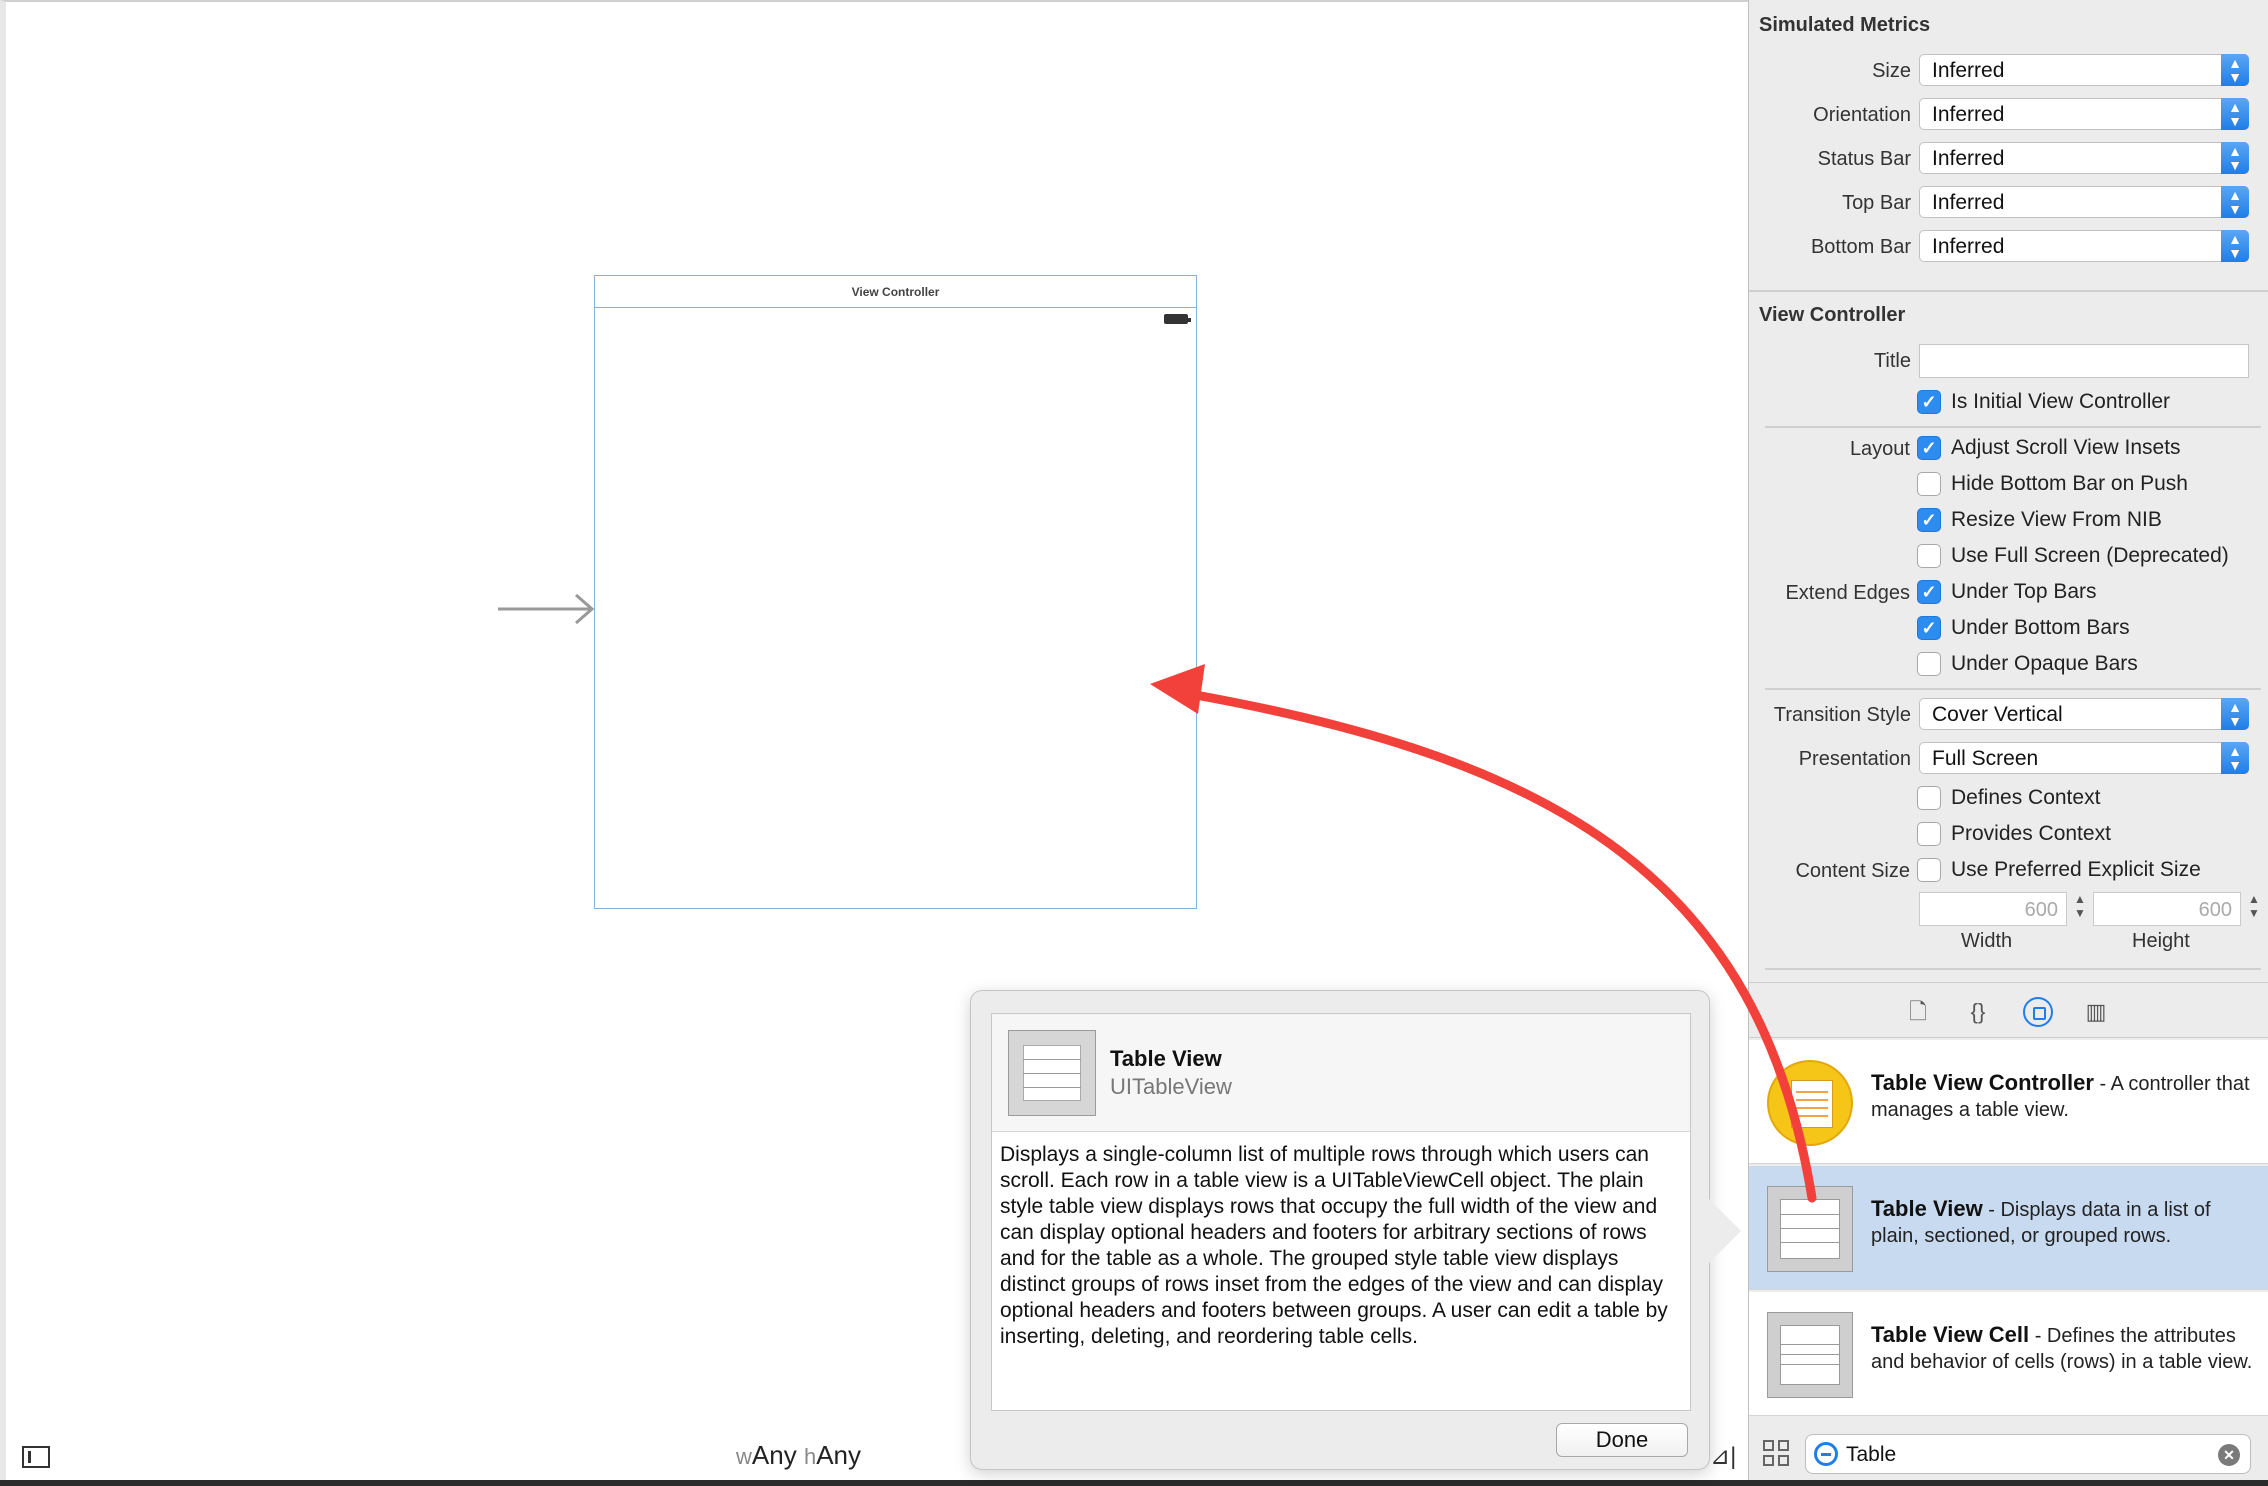  What do you see at coordinates (2031, 833) in the screenshot?
I see `provides-context-label: Provides Context` at bounding box center [2031, 833].